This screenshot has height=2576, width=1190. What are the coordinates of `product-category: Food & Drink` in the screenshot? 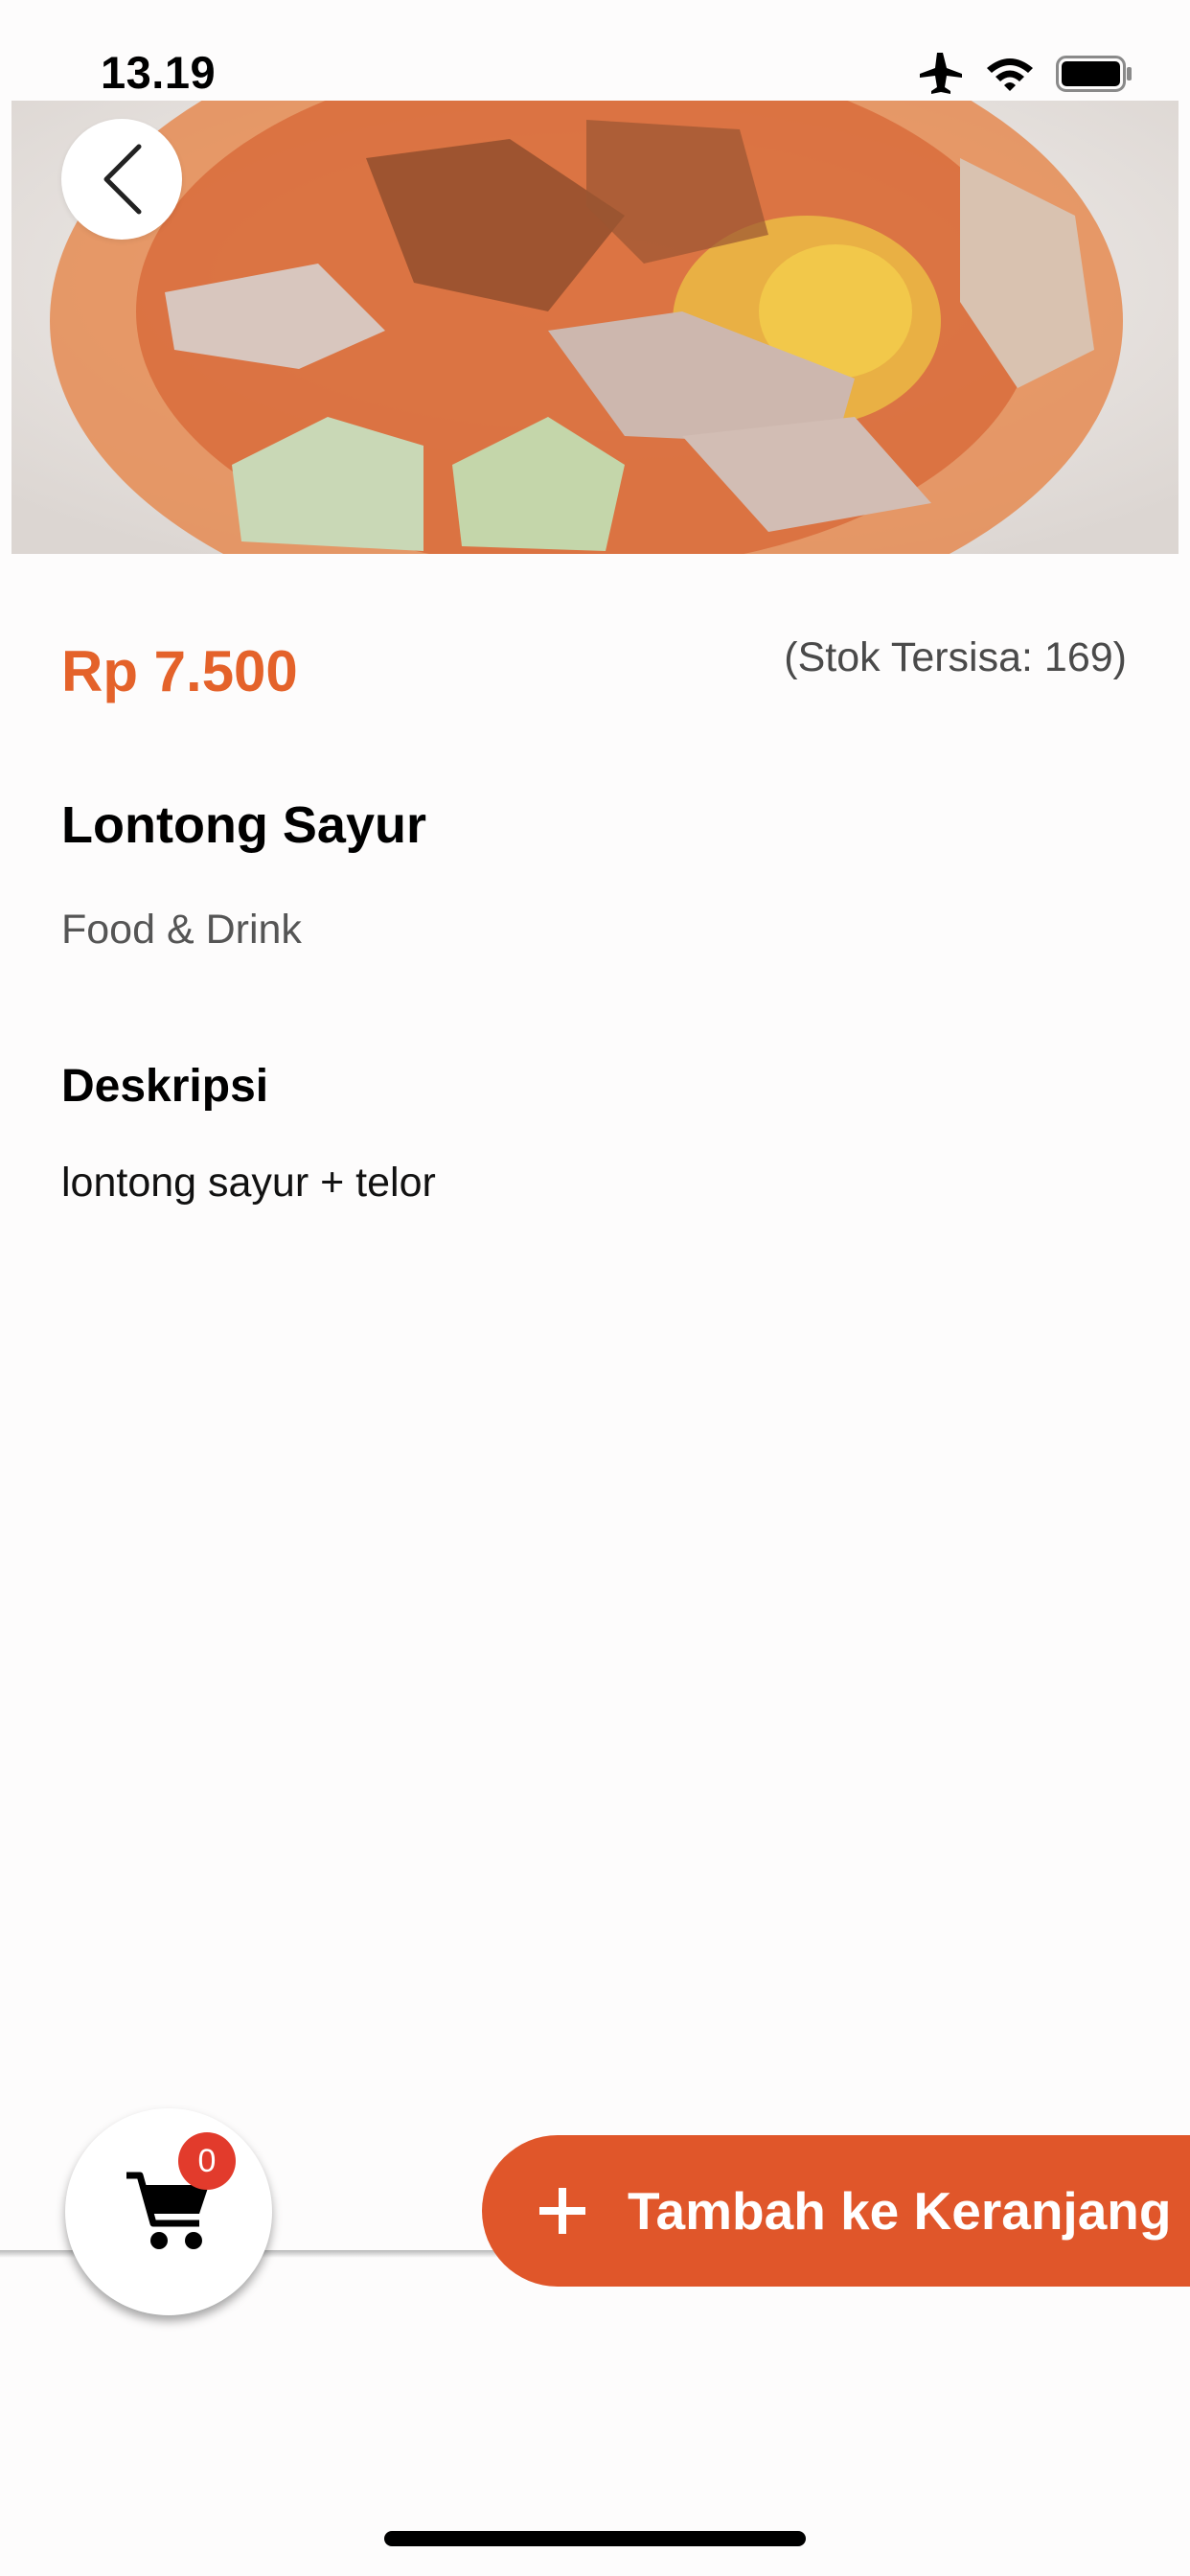 It's located at (182, 930).